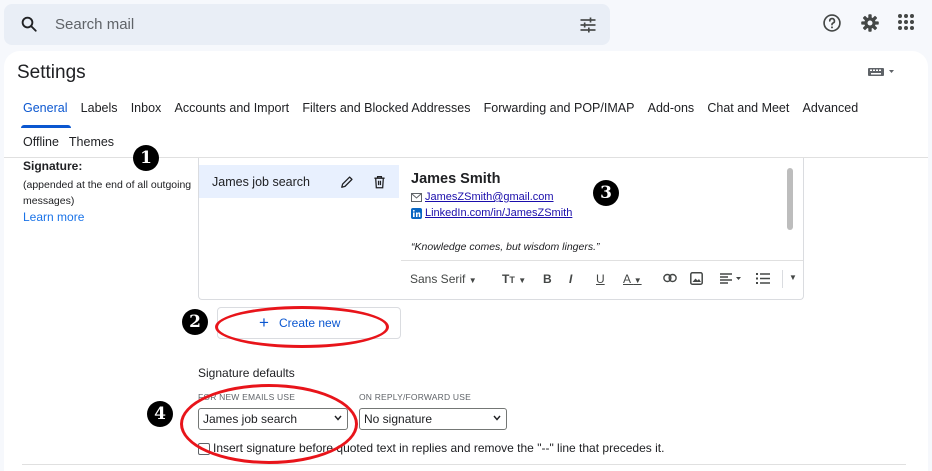 Image resolution: width=932 pixels, height=471 pixels. Describe the element at coordinates (53, 166) in the screenshot. I see `signature-label: Signature:` at that location.